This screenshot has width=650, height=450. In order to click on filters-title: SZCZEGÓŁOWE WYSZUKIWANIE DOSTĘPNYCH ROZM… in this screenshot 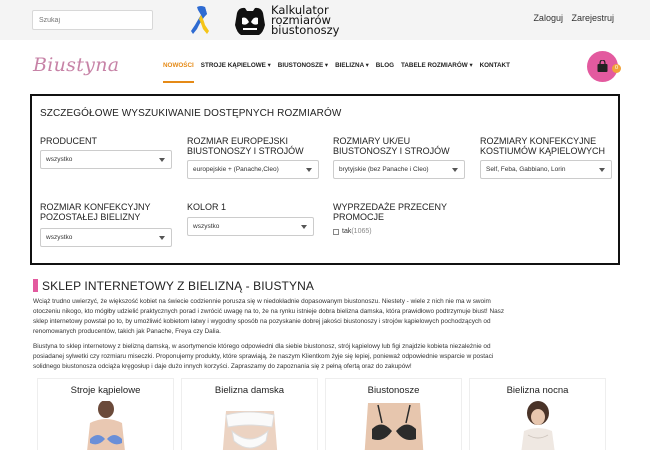, I will do `click(191, 113)`.